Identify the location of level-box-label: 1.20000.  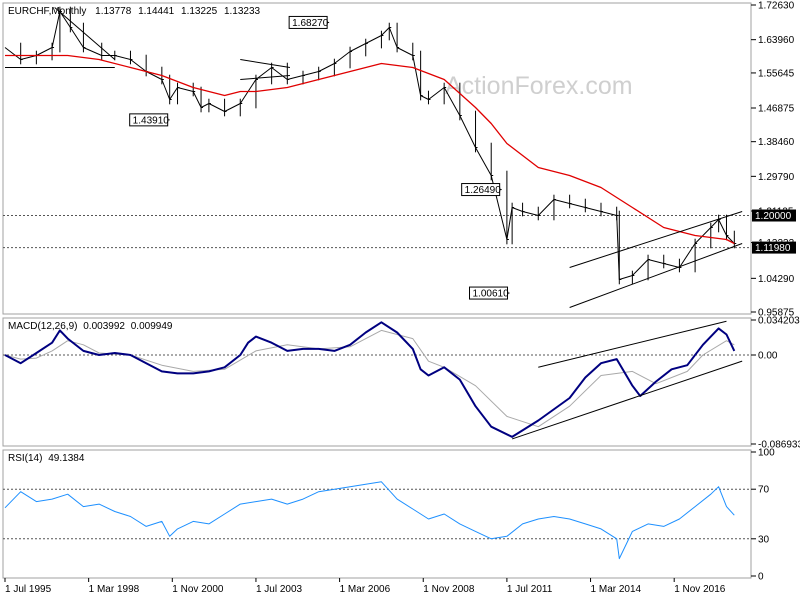
(773, 216).